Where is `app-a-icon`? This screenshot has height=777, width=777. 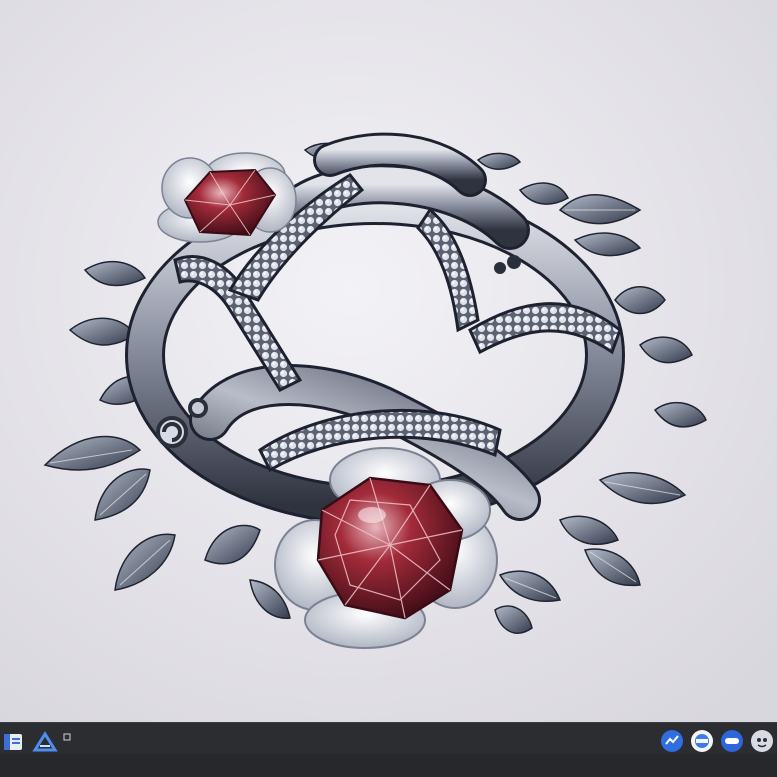 app-a-icon is located at coordinates (45, 742).